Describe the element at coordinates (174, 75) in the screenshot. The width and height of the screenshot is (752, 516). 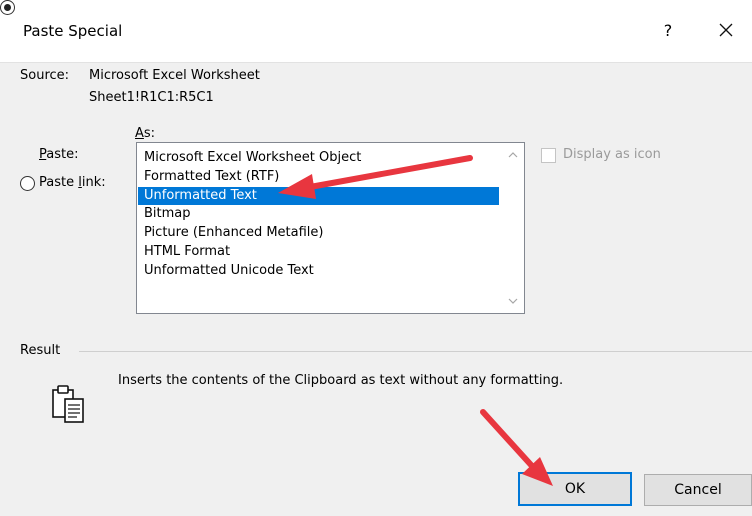
I see `source-value: Microsoft Excel Worksheet` at that location.